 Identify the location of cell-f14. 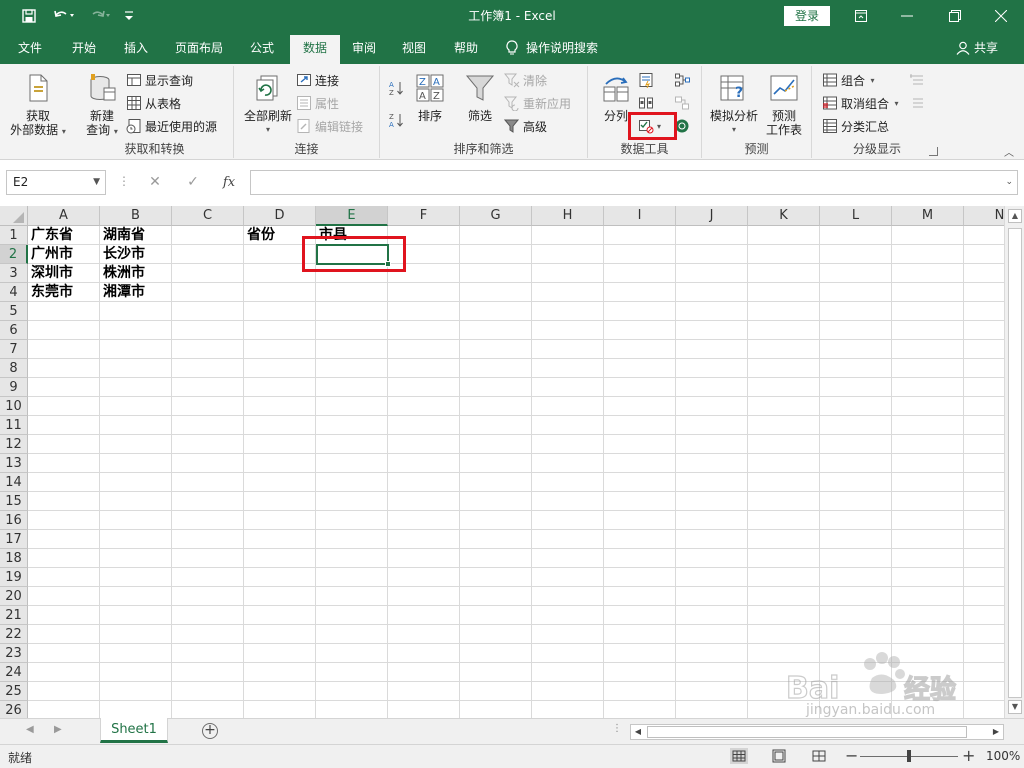
(424, 482).